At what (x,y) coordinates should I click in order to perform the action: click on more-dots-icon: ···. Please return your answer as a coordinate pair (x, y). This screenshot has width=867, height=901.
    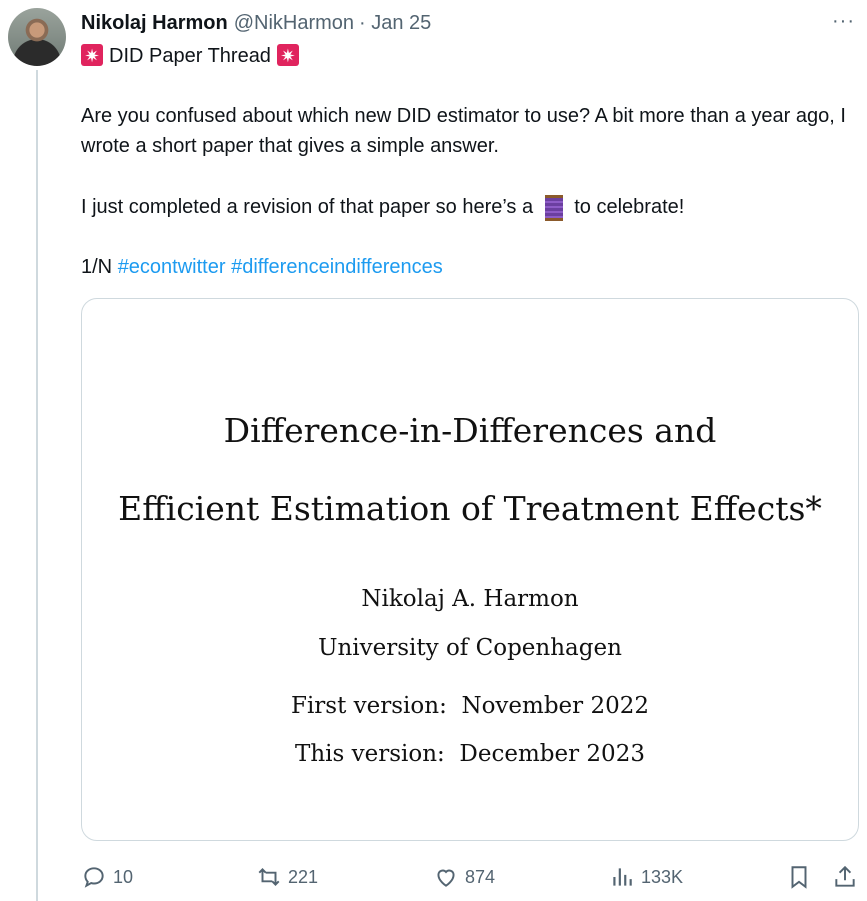
    Looking at the image, I should click on (843, 21).